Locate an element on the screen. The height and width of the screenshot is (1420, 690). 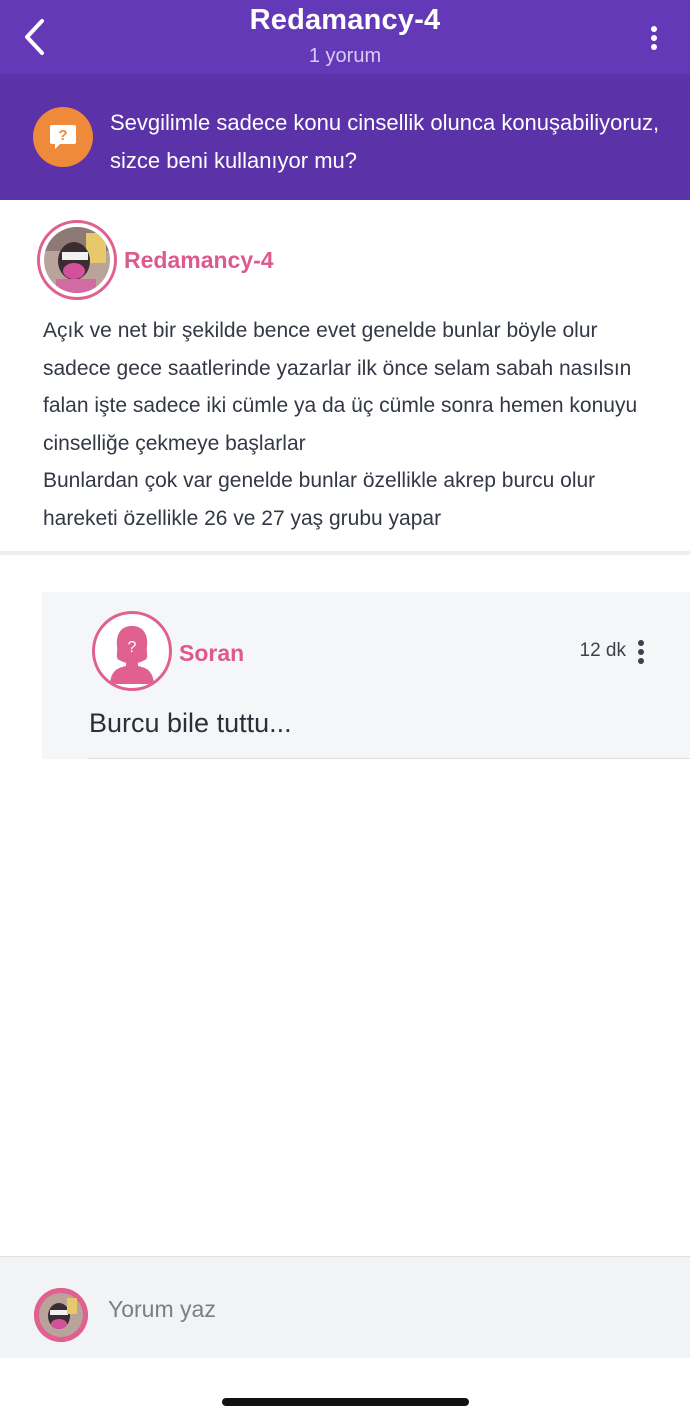
comment-options-button is located at coordinates (641, 652).